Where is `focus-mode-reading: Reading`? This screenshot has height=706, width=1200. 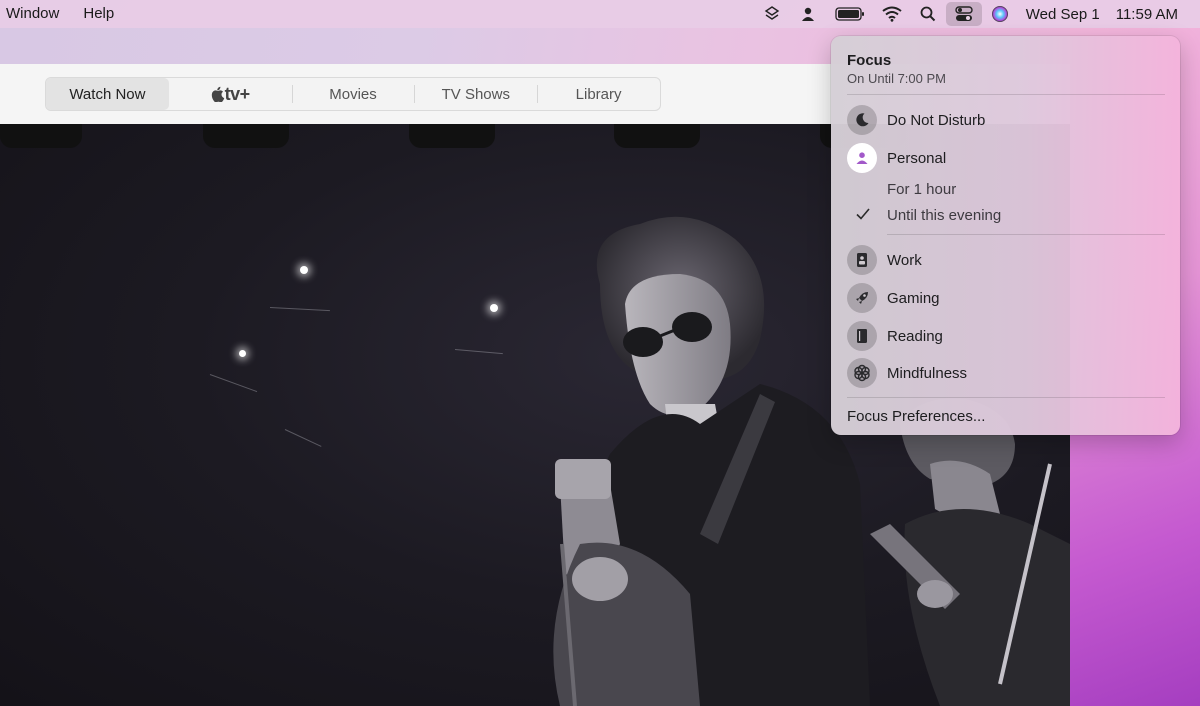 focus-mode-reading: Reading is located at coordinates (895, 336).